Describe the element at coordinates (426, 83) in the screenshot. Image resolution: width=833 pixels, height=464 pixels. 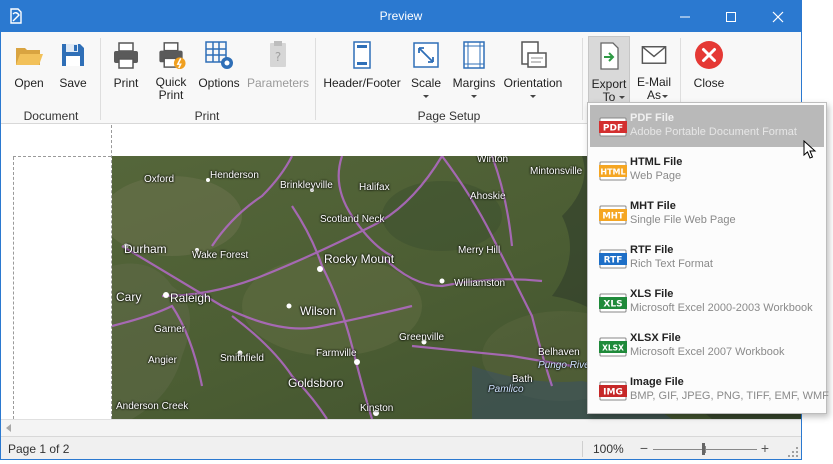
I see `scale-label: Scale` at that location.